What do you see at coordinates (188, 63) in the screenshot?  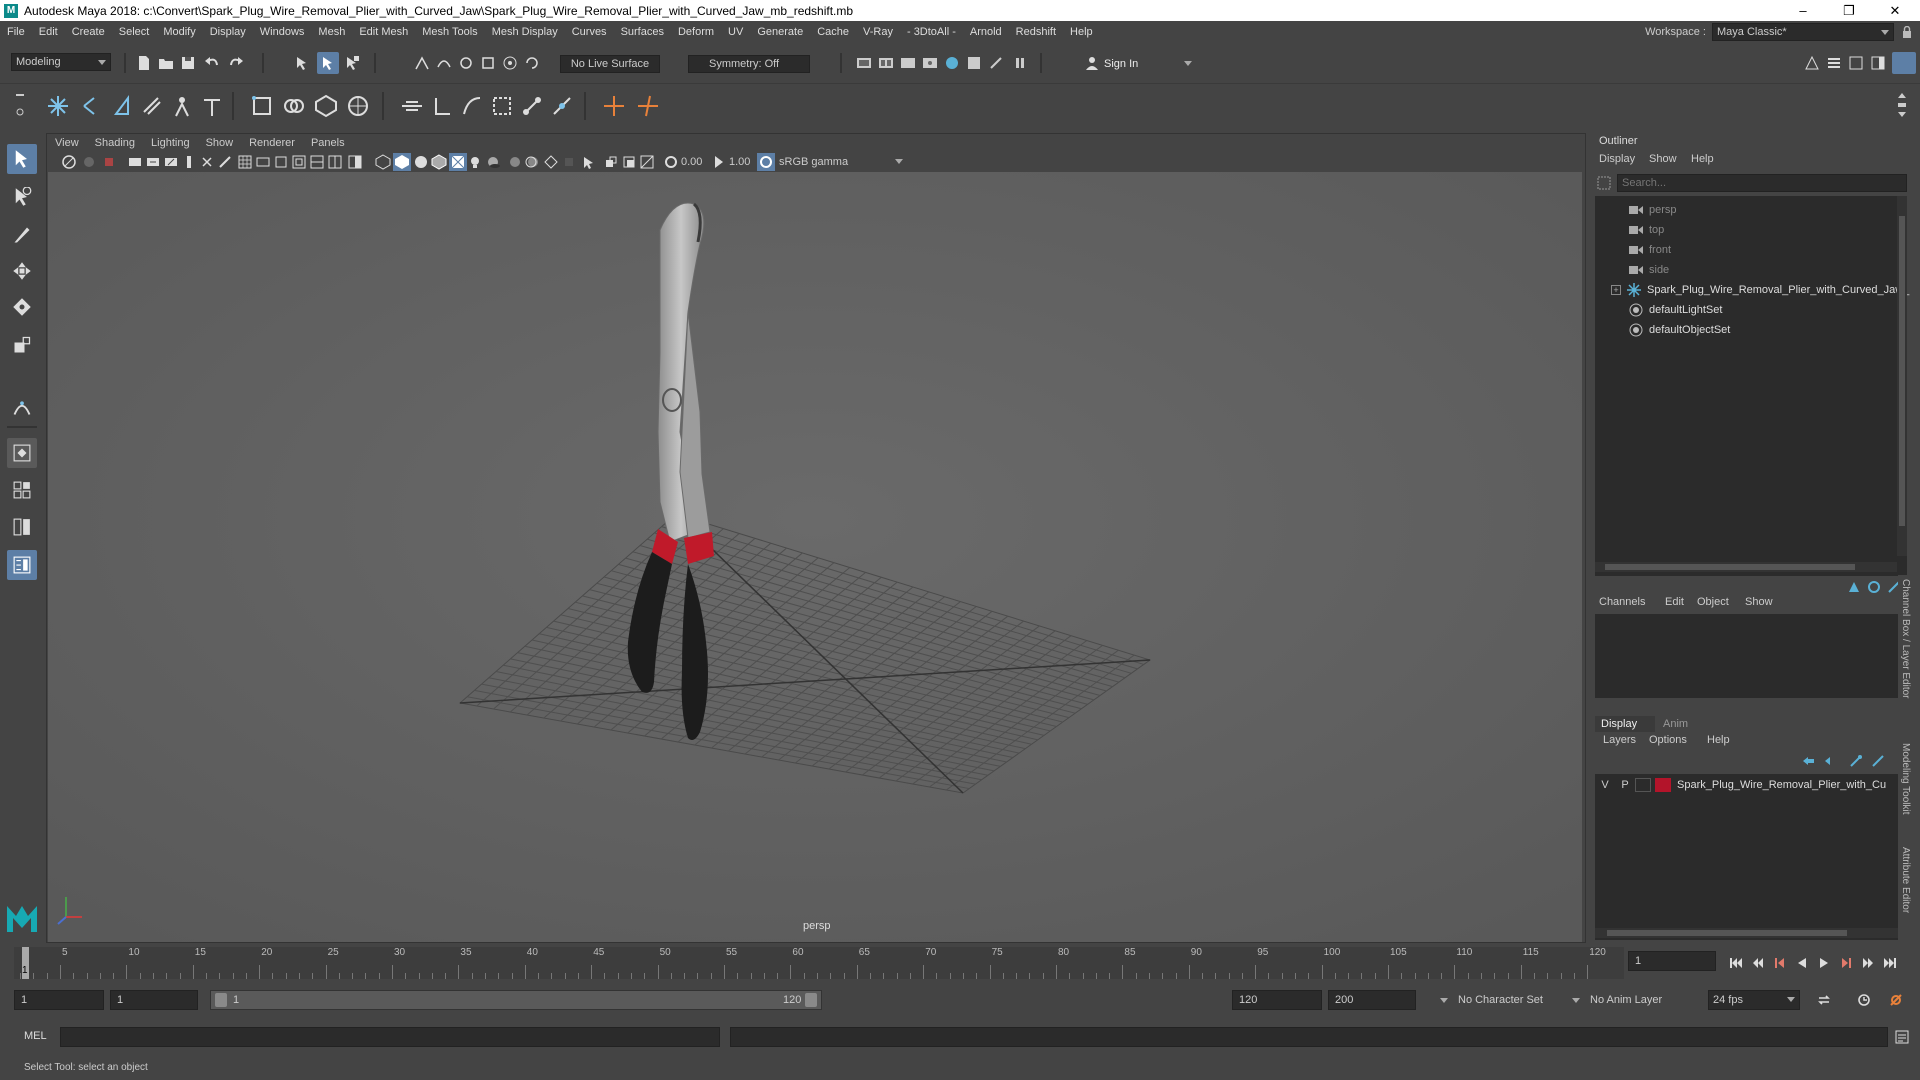 I see `save-scene-icon` at bounding box center [188, 63].